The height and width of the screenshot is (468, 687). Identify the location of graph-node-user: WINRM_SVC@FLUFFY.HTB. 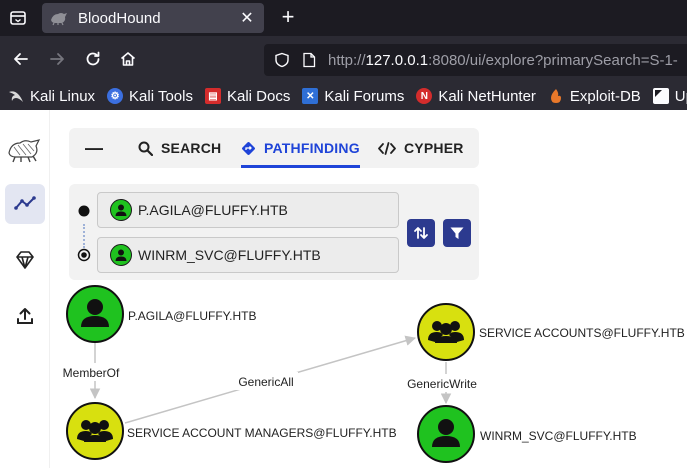
(527, 434).